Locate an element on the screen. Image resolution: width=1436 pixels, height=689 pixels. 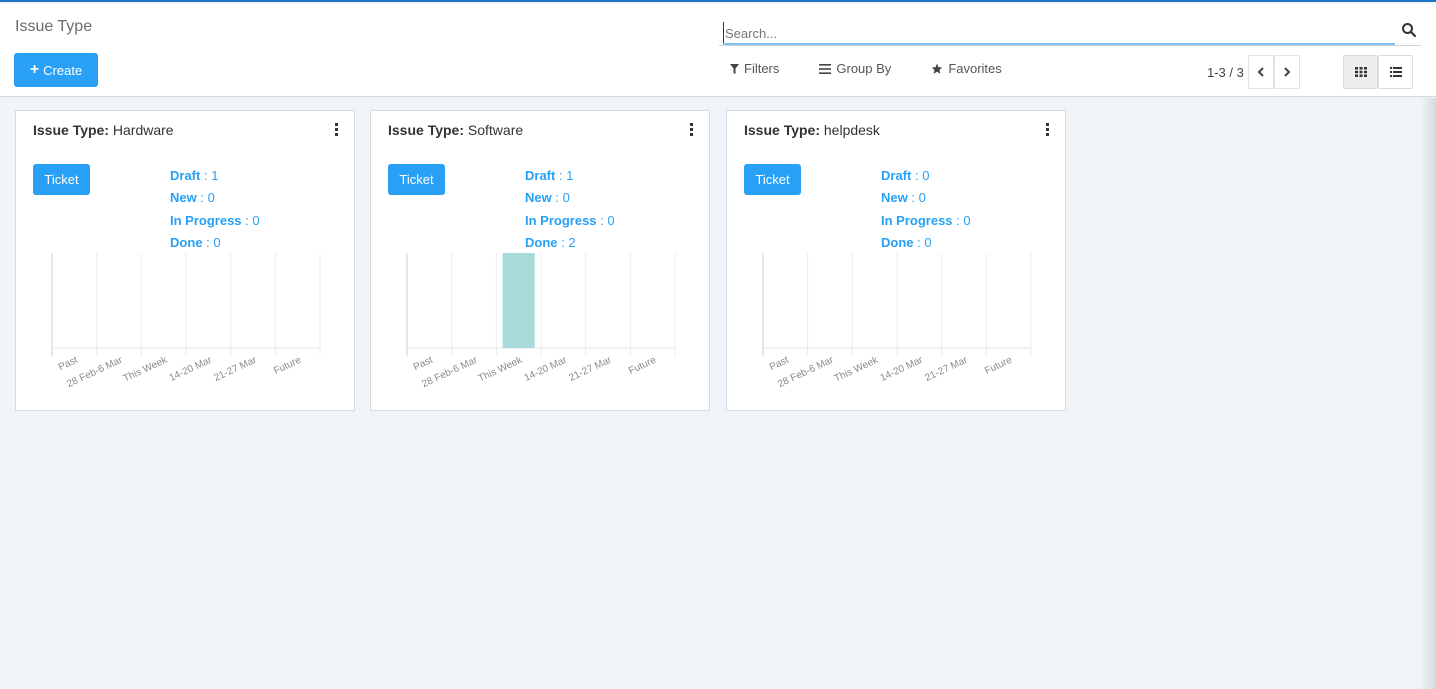
pager: 1-3 / 3 is located at coordinates (1253, 72).